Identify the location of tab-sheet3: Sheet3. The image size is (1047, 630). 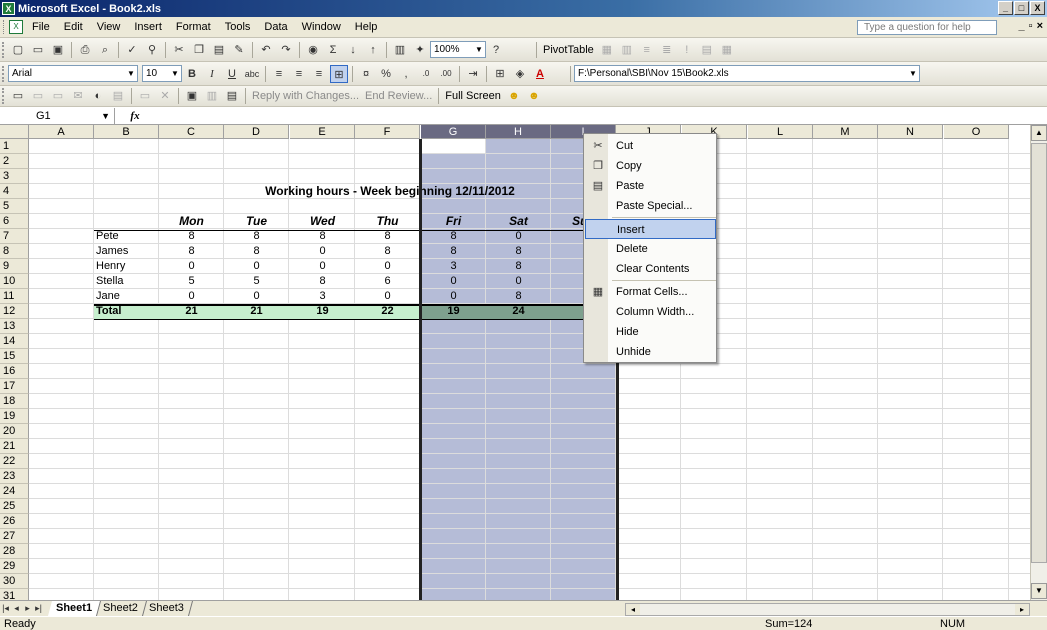
(166, 608).